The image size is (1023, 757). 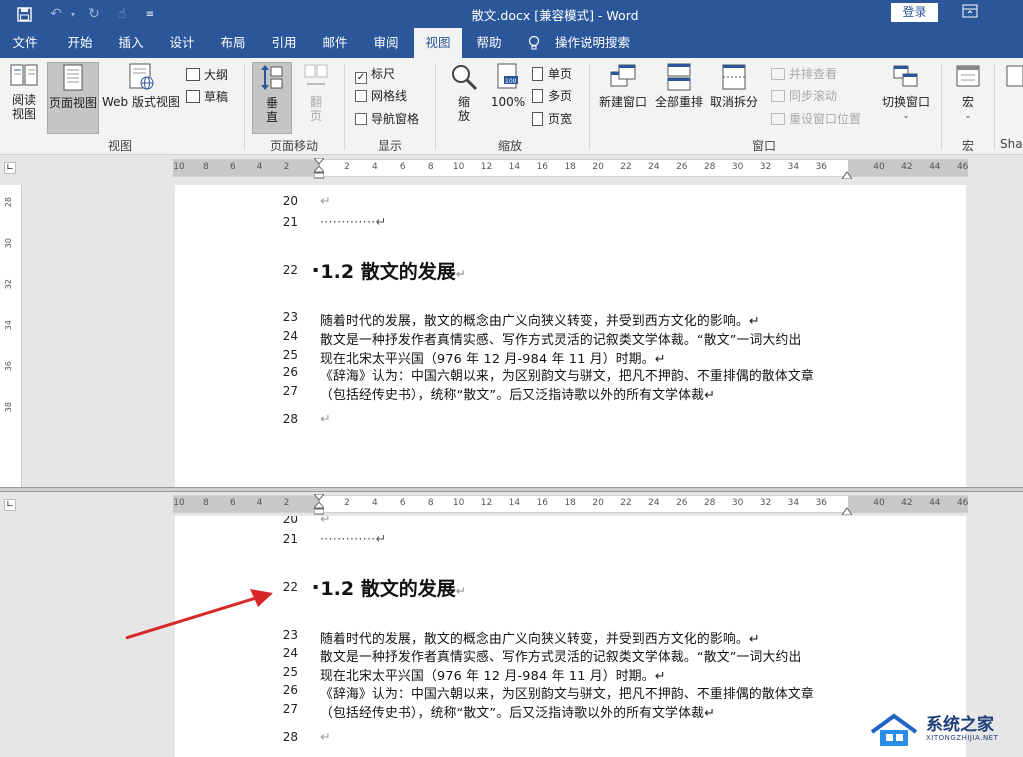 What do you see at coordinates (654, 503) in the screenshot?
I see `ruler-number: 24` at bounding box center [654, 503].